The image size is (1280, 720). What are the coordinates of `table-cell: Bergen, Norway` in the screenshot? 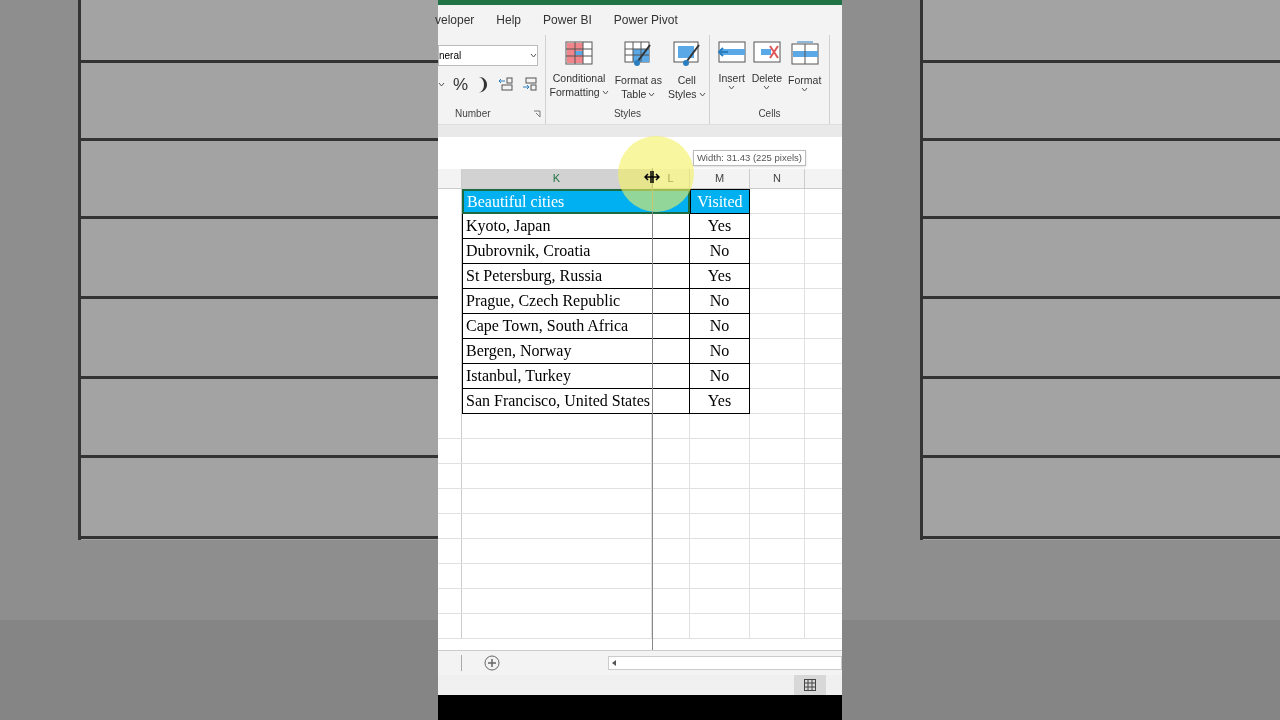 It's located at (576, 351).